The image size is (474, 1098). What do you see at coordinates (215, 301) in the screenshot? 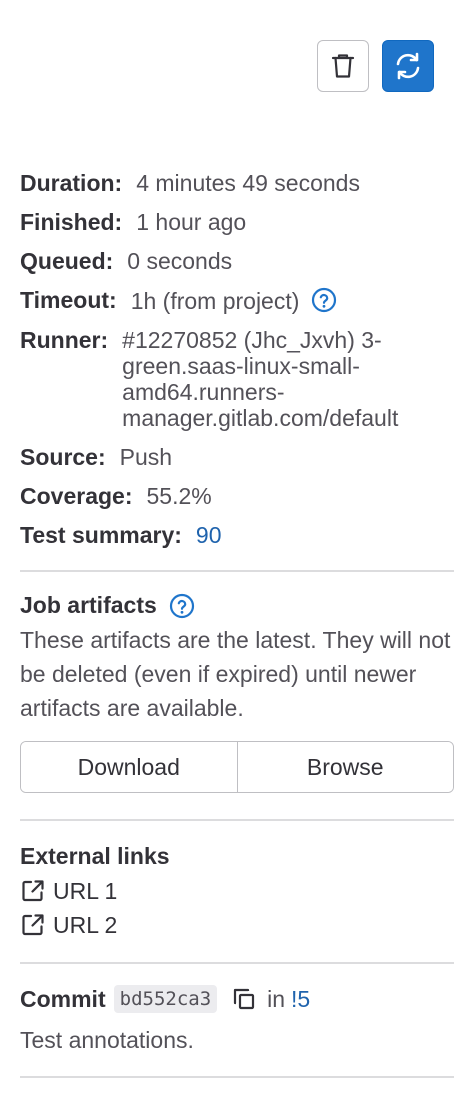
I see `timeout-value: 1h (from project)` at bounding box center [215, 301].